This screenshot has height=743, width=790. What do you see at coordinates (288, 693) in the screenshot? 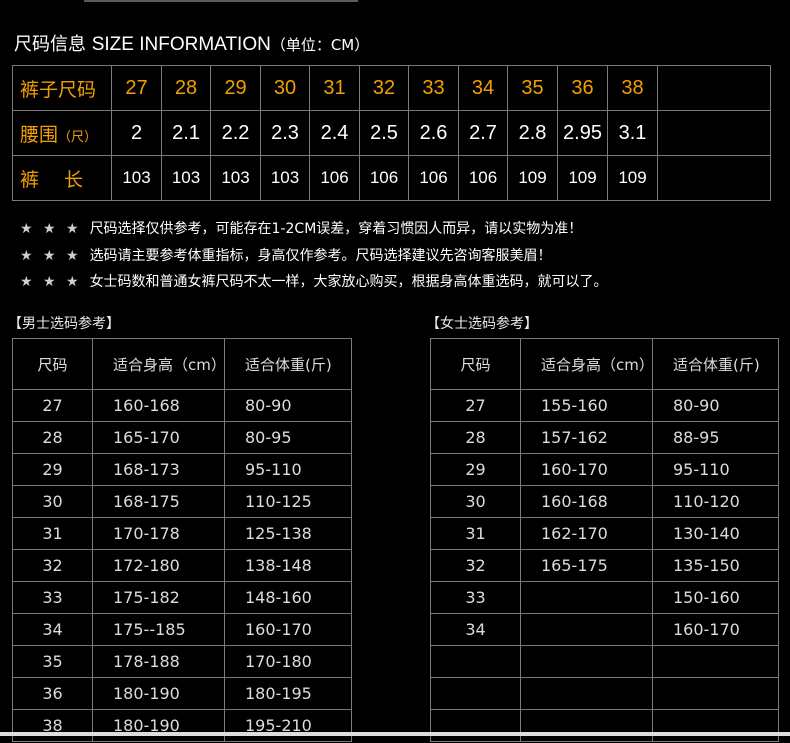
I see `table-cell: 180-195` at bounding box center [288, 693].